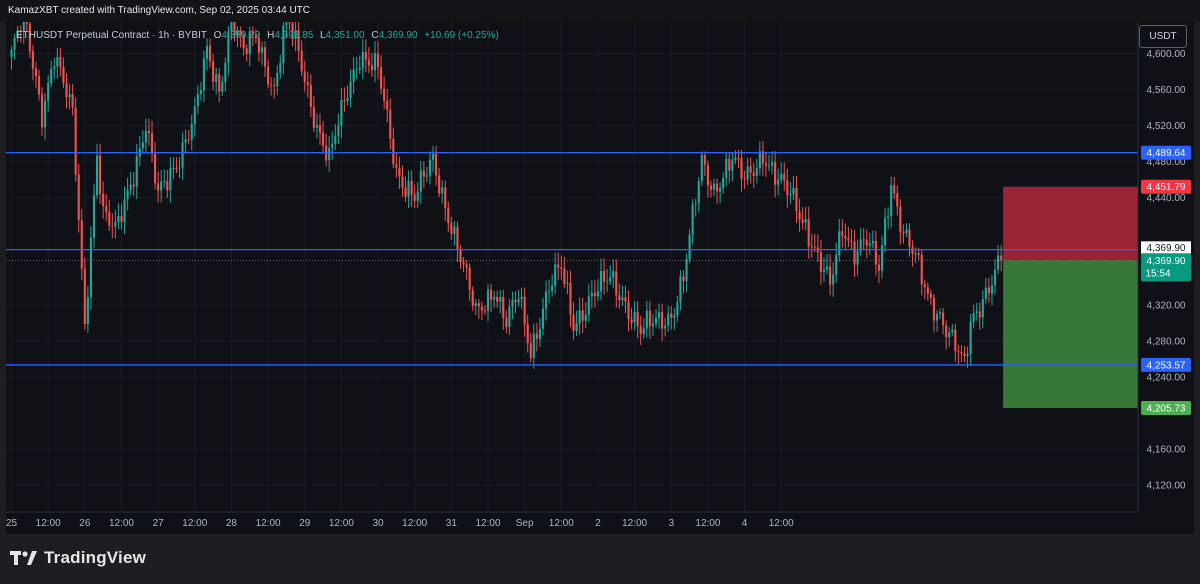 This screenshot has height=584, width=1200. I want to click on currency-button: USDT, so click(1163, 36).